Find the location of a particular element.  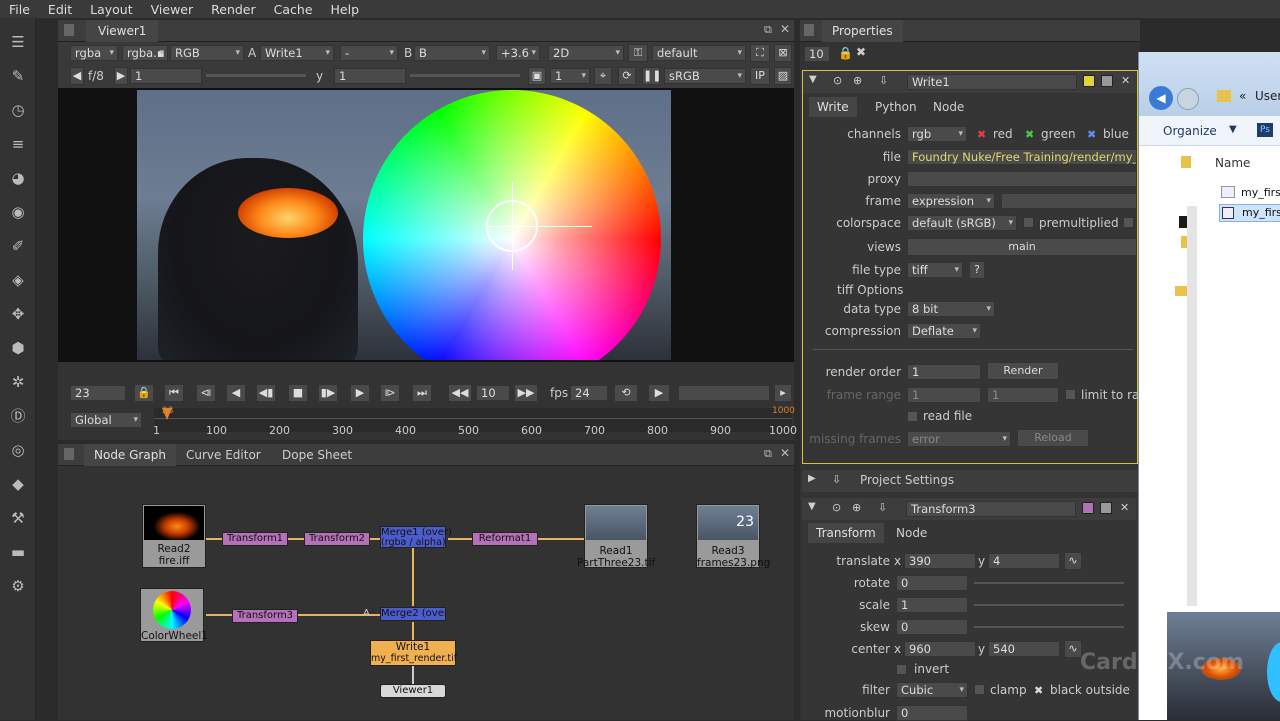

gain-field: 1 is located at coordinates (166, 76).